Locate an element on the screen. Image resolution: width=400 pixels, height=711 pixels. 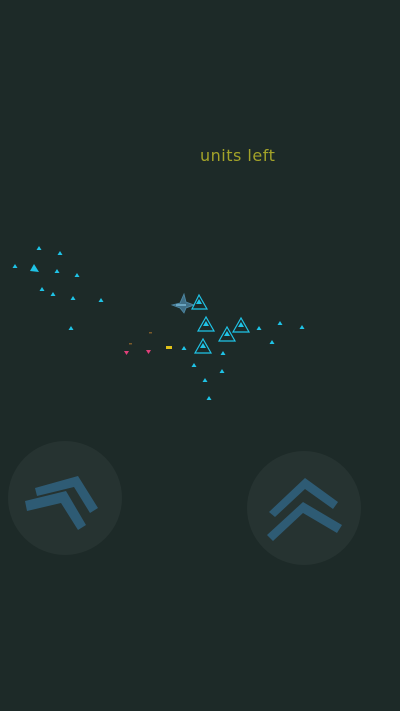
right-joystick is located at coordinates (304, 508).